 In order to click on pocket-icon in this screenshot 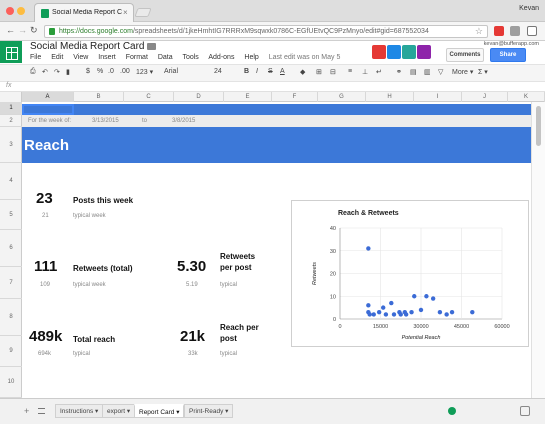, I will do `click(515, 31)`.